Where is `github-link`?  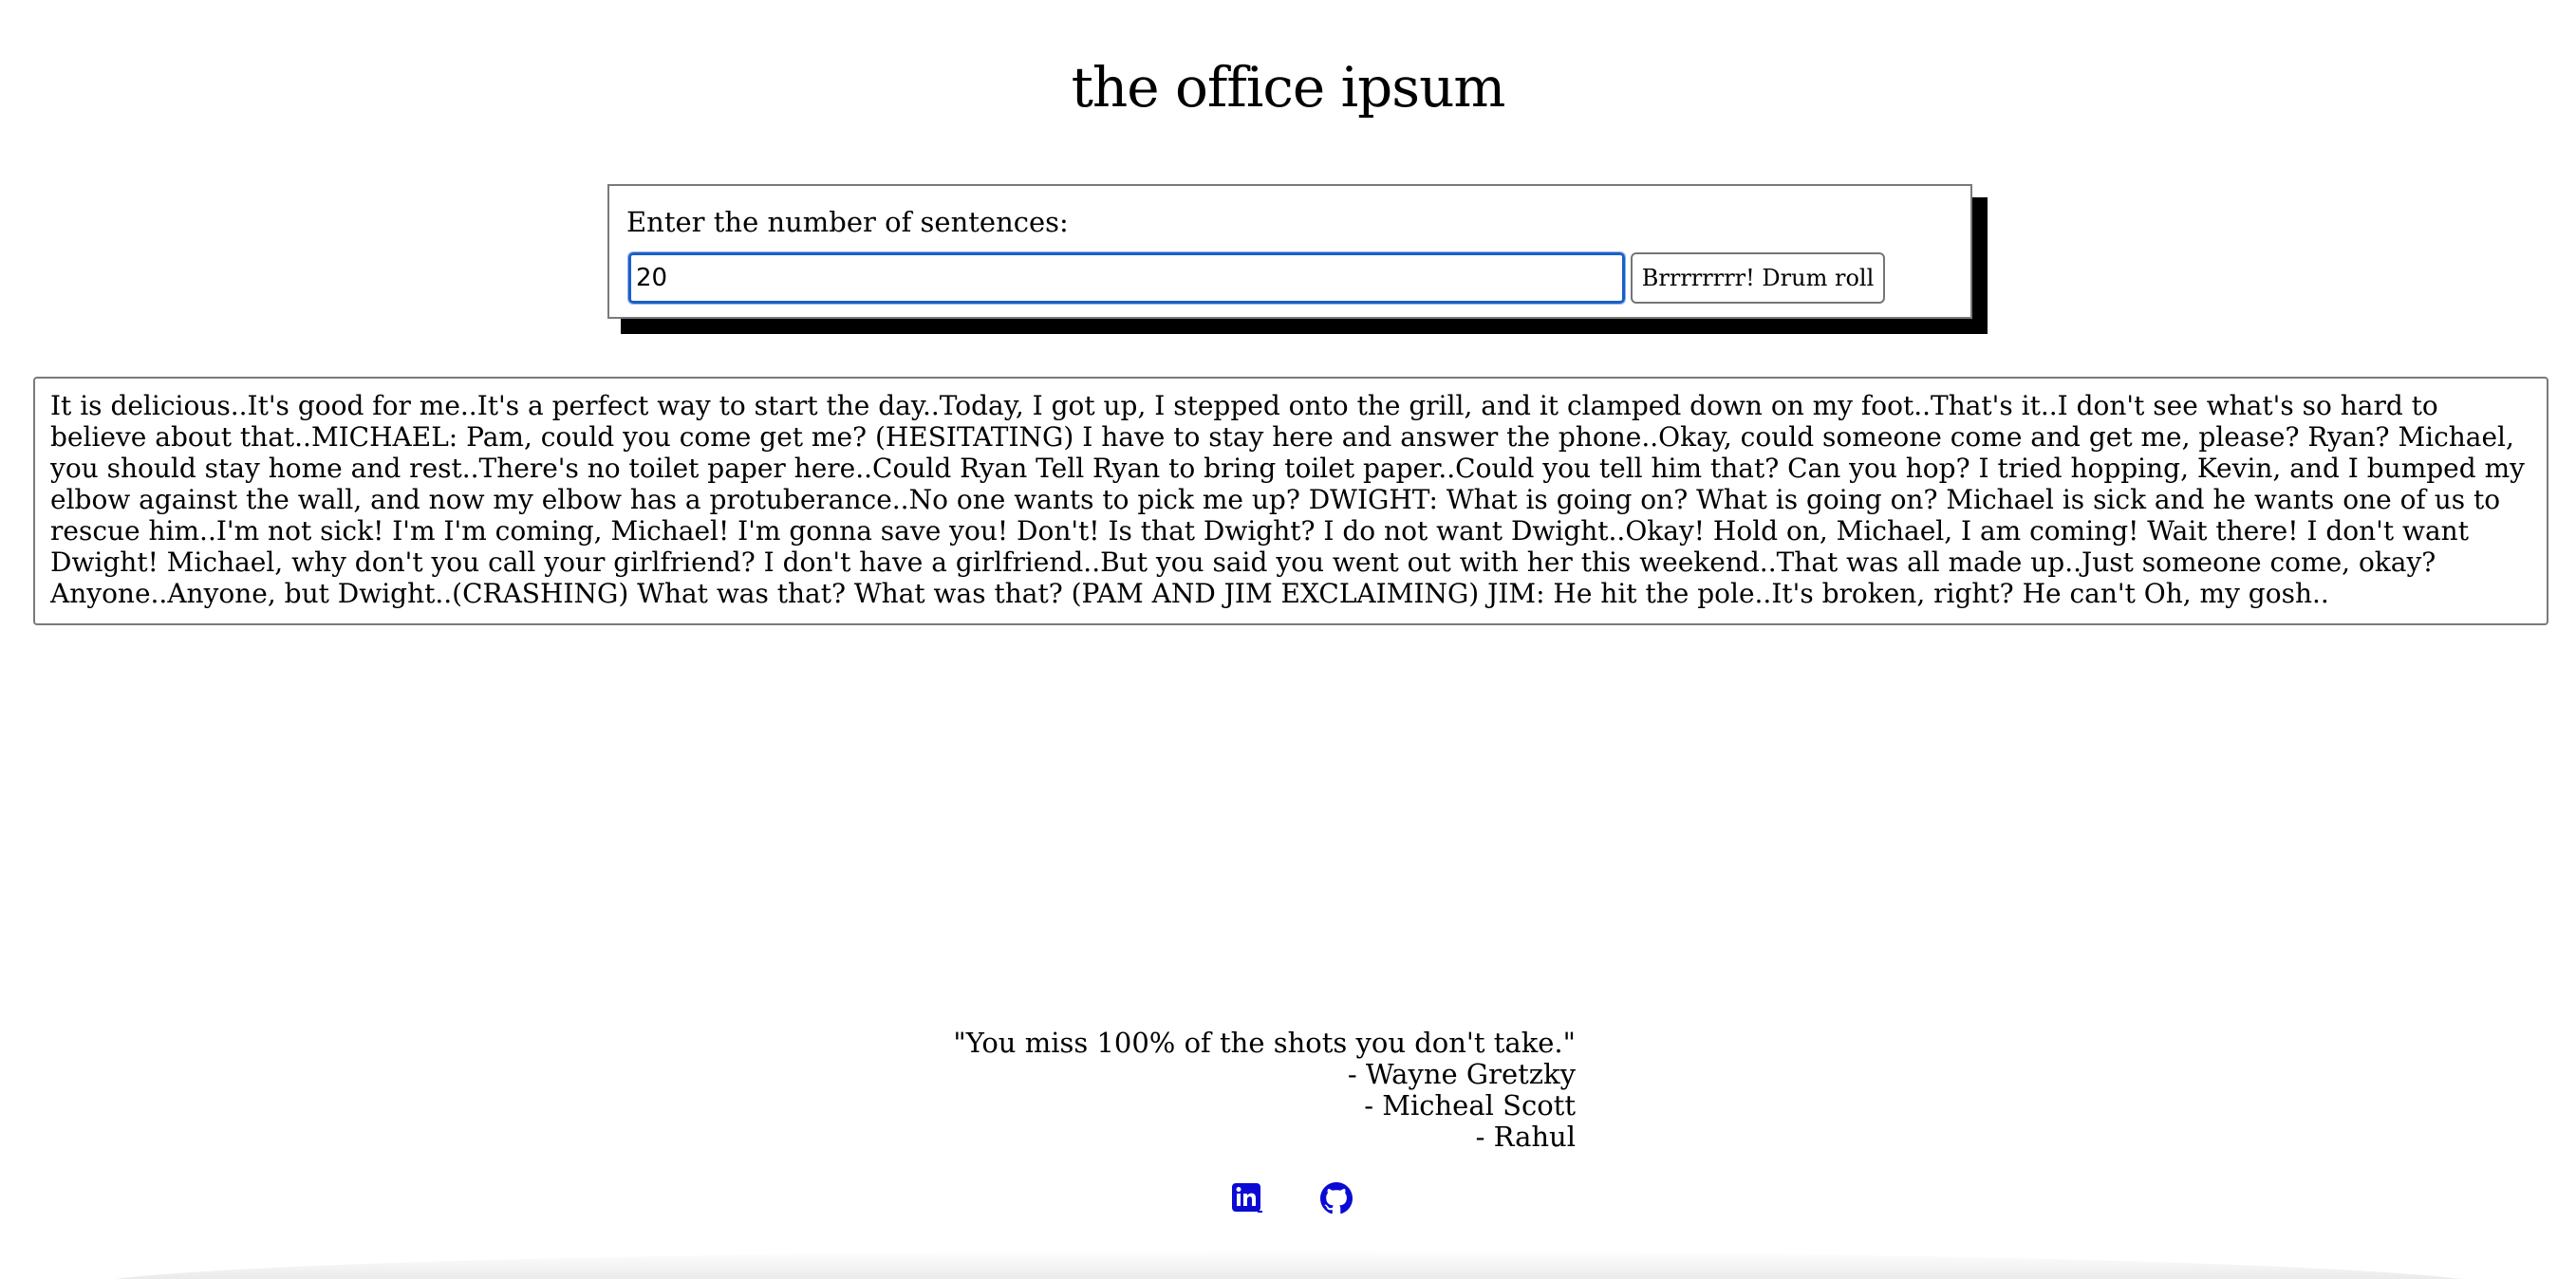
github-link is located at coordinates (1336, 1198).